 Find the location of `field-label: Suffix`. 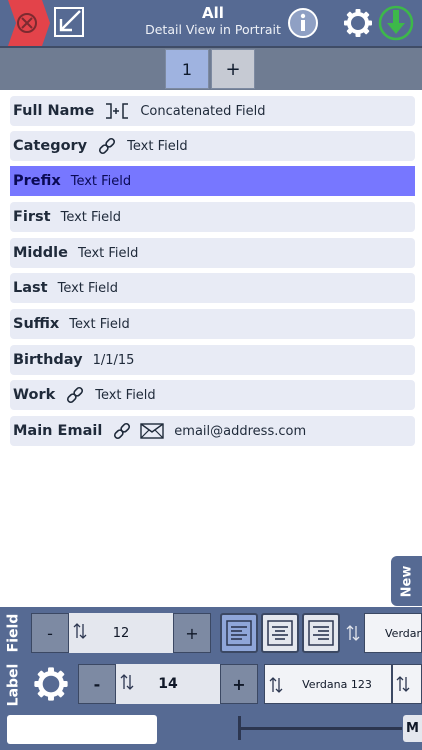

field-label: Suffix is located at coordinates (36, 324).